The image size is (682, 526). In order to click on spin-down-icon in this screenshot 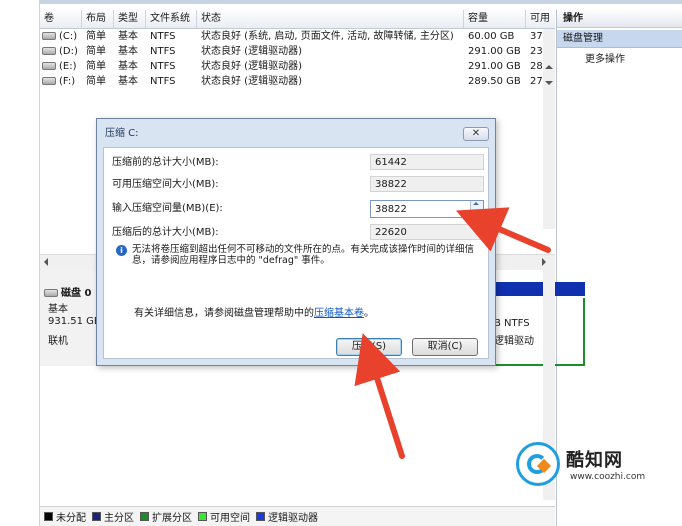, I will do `click(477, 213)`.